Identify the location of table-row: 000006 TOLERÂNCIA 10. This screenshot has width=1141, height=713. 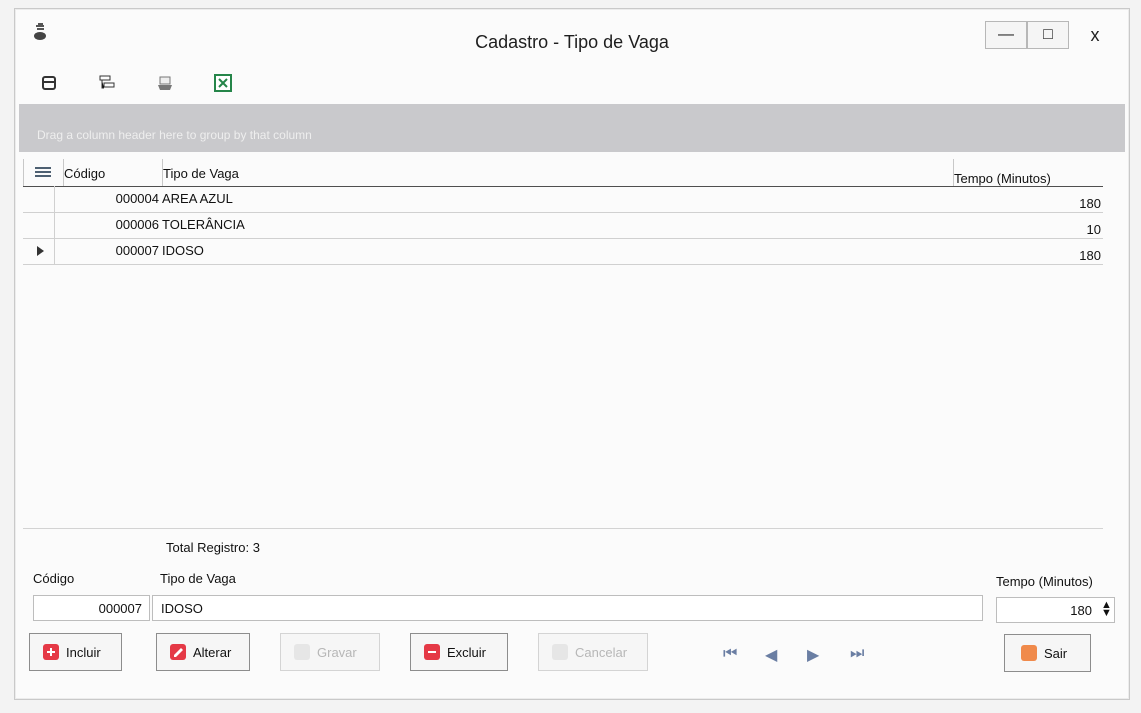
(563, 225).